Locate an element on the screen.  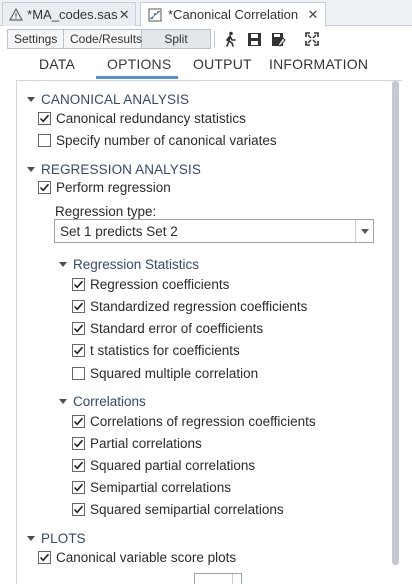
checkbox-squared-partial-correlations: Squared partial correlations is located at coordinates (163, 465).